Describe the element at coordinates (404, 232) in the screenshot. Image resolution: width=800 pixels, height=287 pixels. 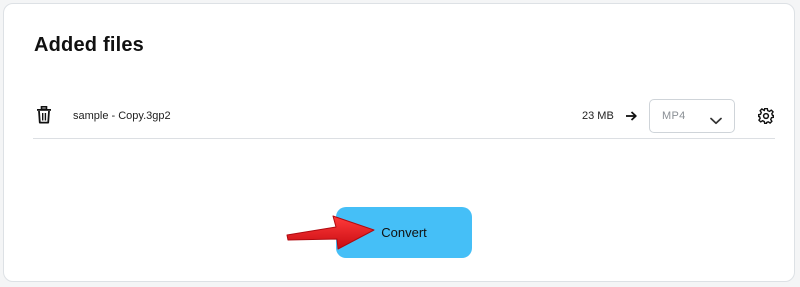
I see `convert-button: Convert` at that location.